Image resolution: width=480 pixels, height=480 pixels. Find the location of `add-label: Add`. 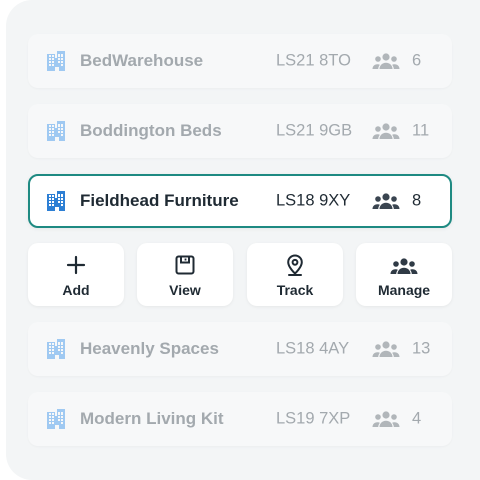

add-label: Add is located at coordinates (76, 290).